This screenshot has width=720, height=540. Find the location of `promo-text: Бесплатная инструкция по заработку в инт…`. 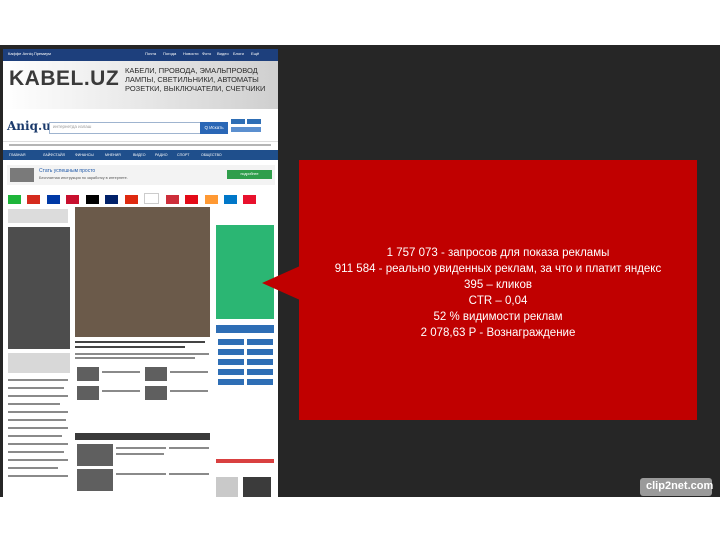

promo-text: Бесплатная инструкция по заработку в инт… is located at coordinates (83, 178).